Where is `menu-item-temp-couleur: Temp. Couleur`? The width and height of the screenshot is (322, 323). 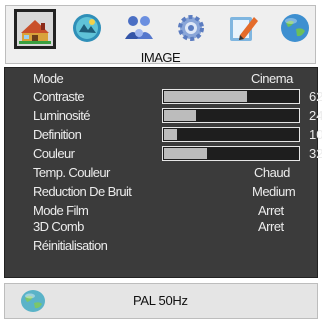 menu-item-temp-couleur: Temp. Couleur is located at coordinates (71, 173).